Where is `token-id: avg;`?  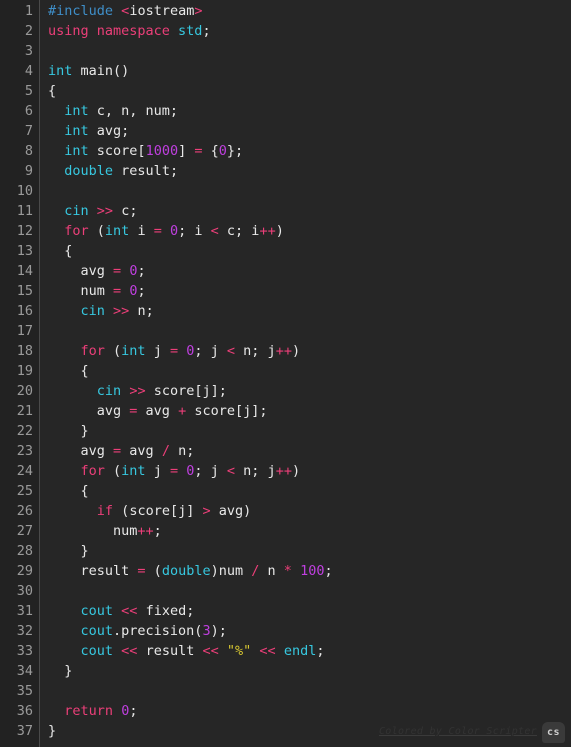
token-id: avg; is located at coordinates (109, 131).